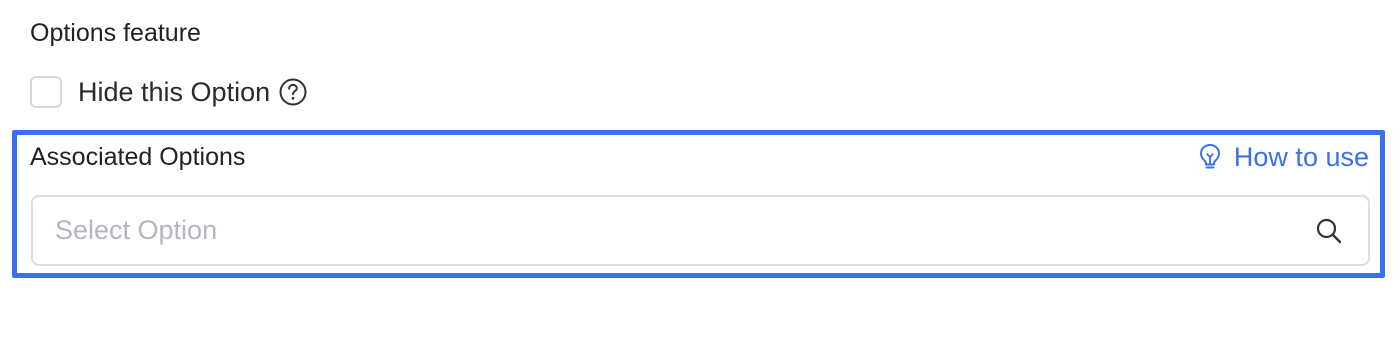  Describe the element at coordinates (46, 92) in the screenshot. I see `hide-option-checkbox` at that location.